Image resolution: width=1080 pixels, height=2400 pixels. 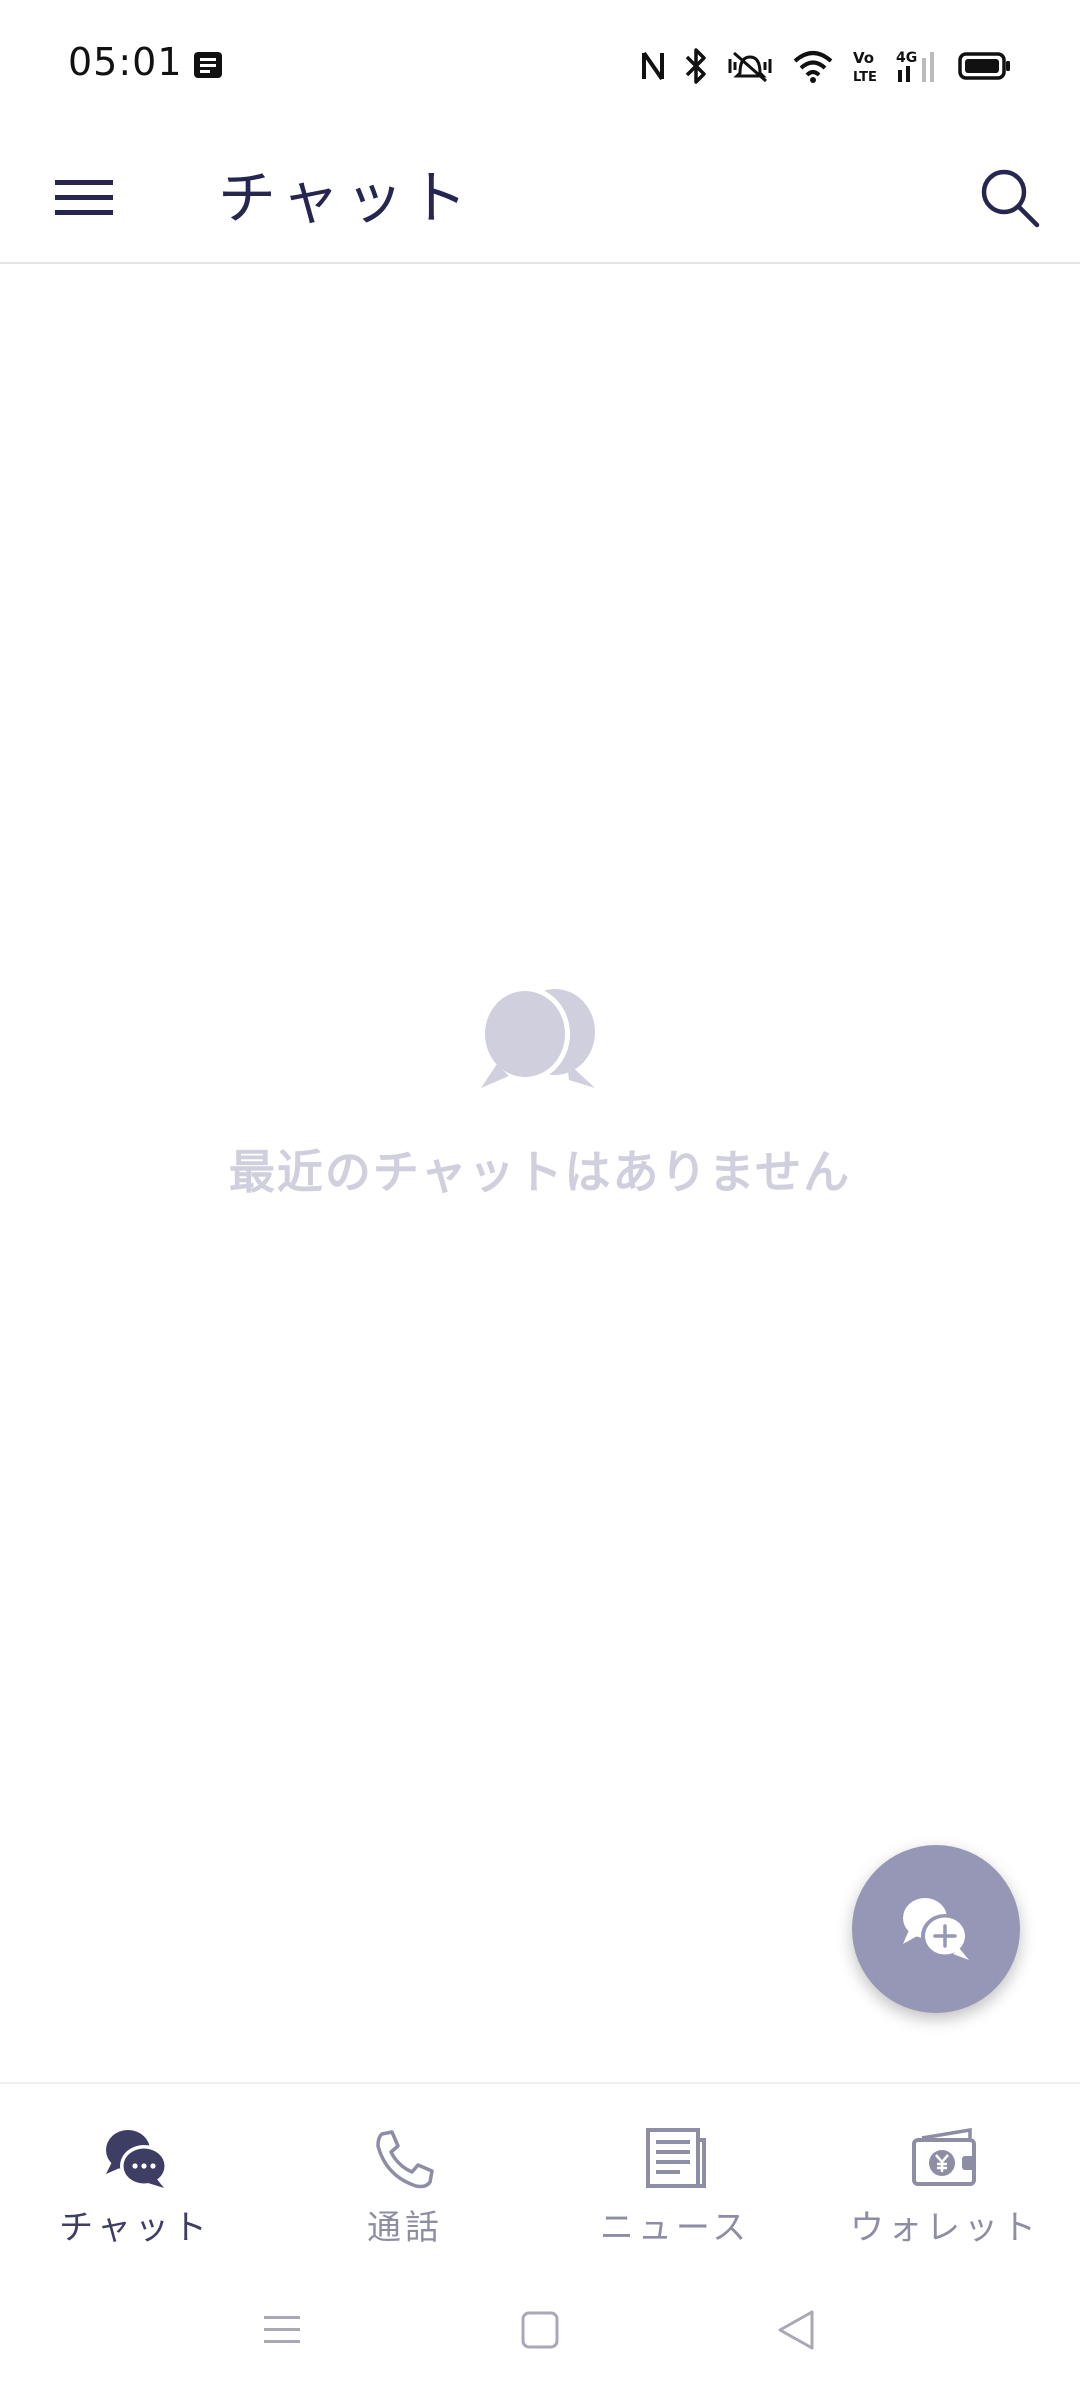 What do you see at coordinates (540, 198) in the screenshot?
I see `app-bar: チャット` at bounding box center [540, 198].